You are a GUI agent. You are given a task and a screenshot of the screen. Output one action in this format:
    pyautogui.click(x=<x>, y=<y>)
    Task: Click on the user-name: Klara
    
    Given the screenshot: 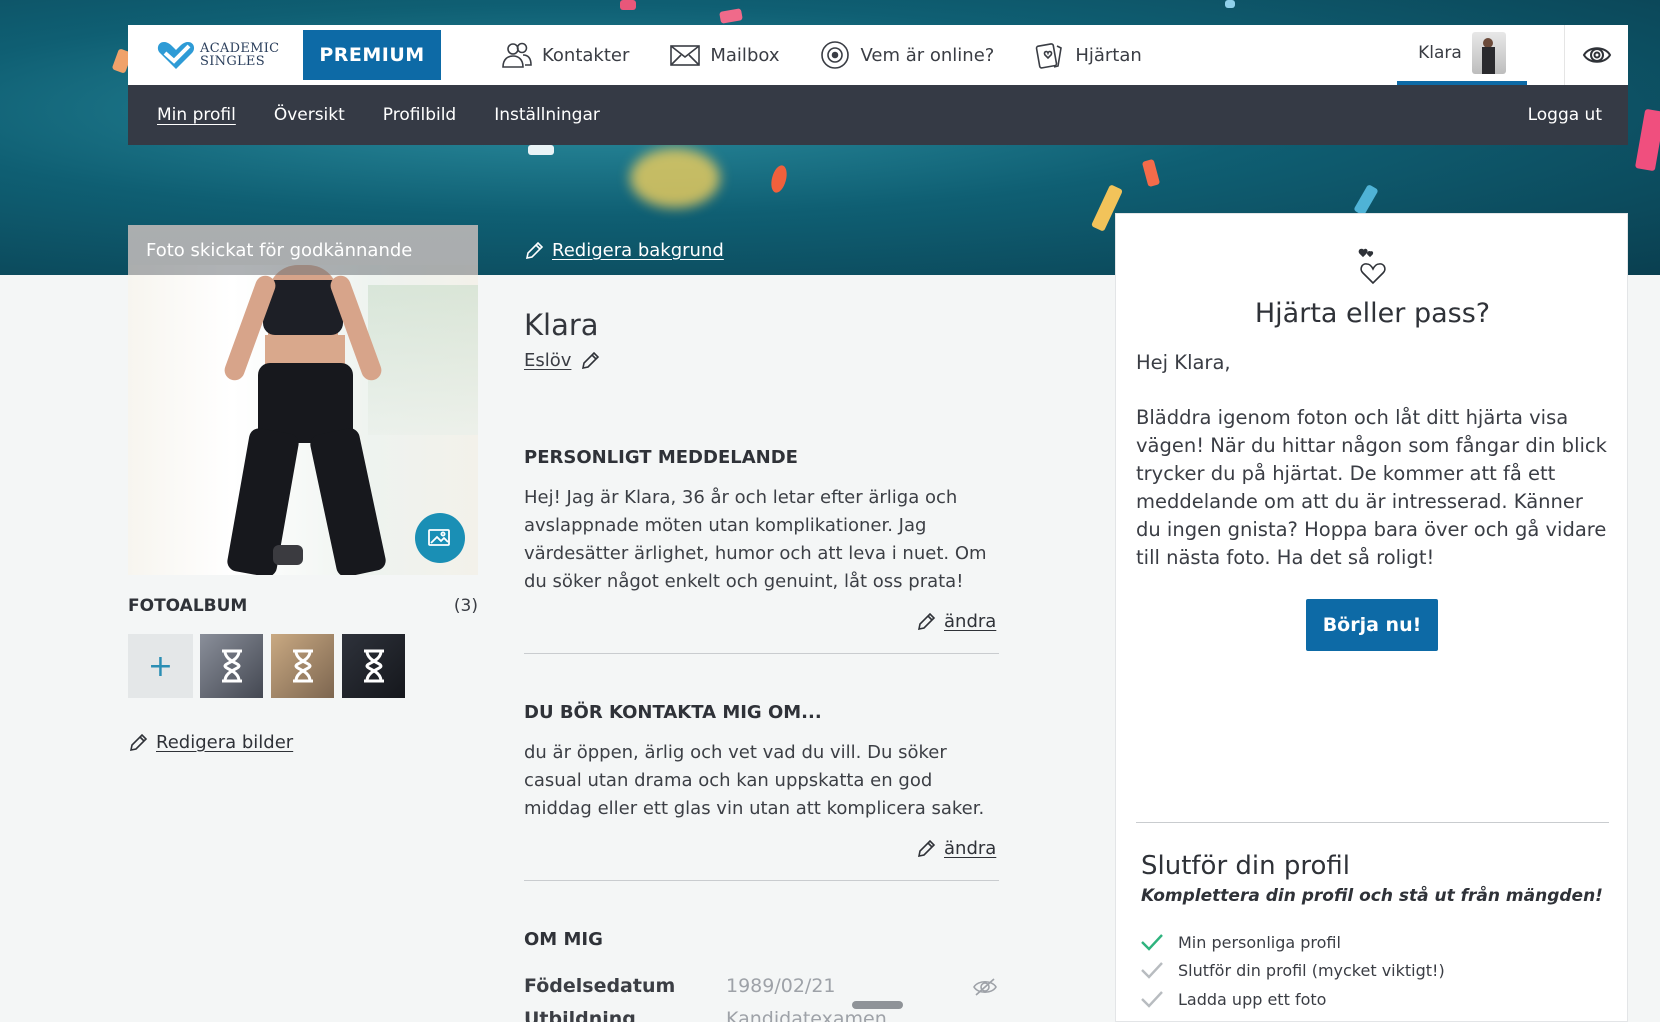 What is the action you would take?
    pyautogui.click(x=1440, y=53)
    